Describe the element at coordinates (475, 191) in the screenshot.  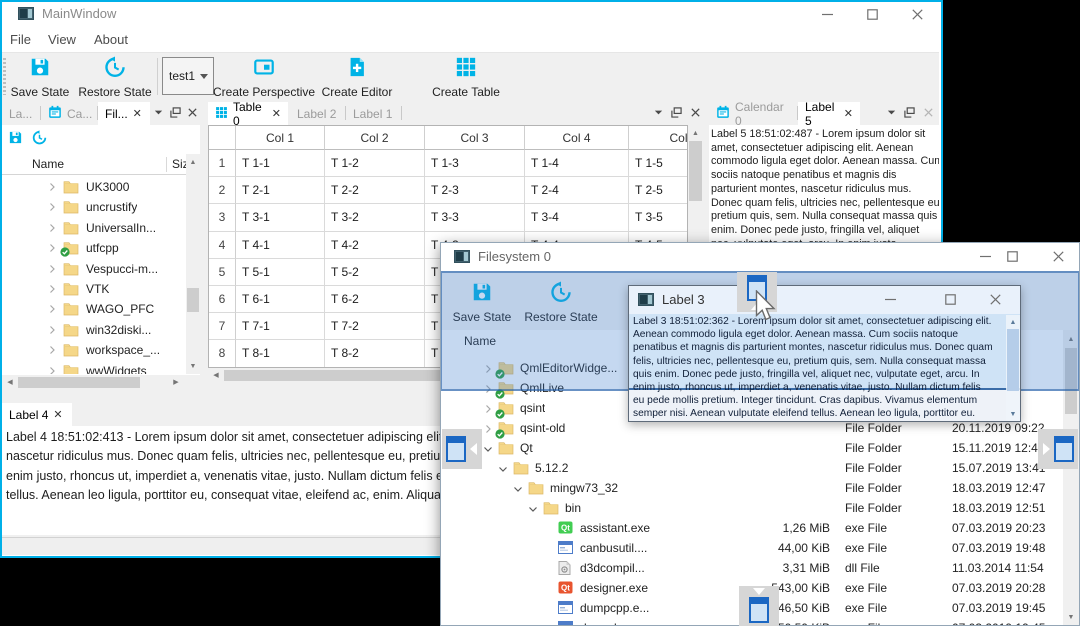
I see `table-cell: T 2-3` at that location.